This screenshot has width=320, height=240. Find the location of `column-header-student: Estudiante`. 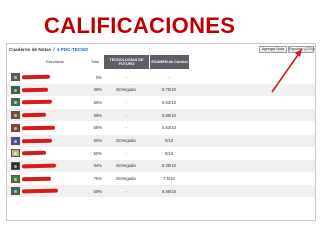

column-header-student: Estudiante is located at coordinates (55, 62).